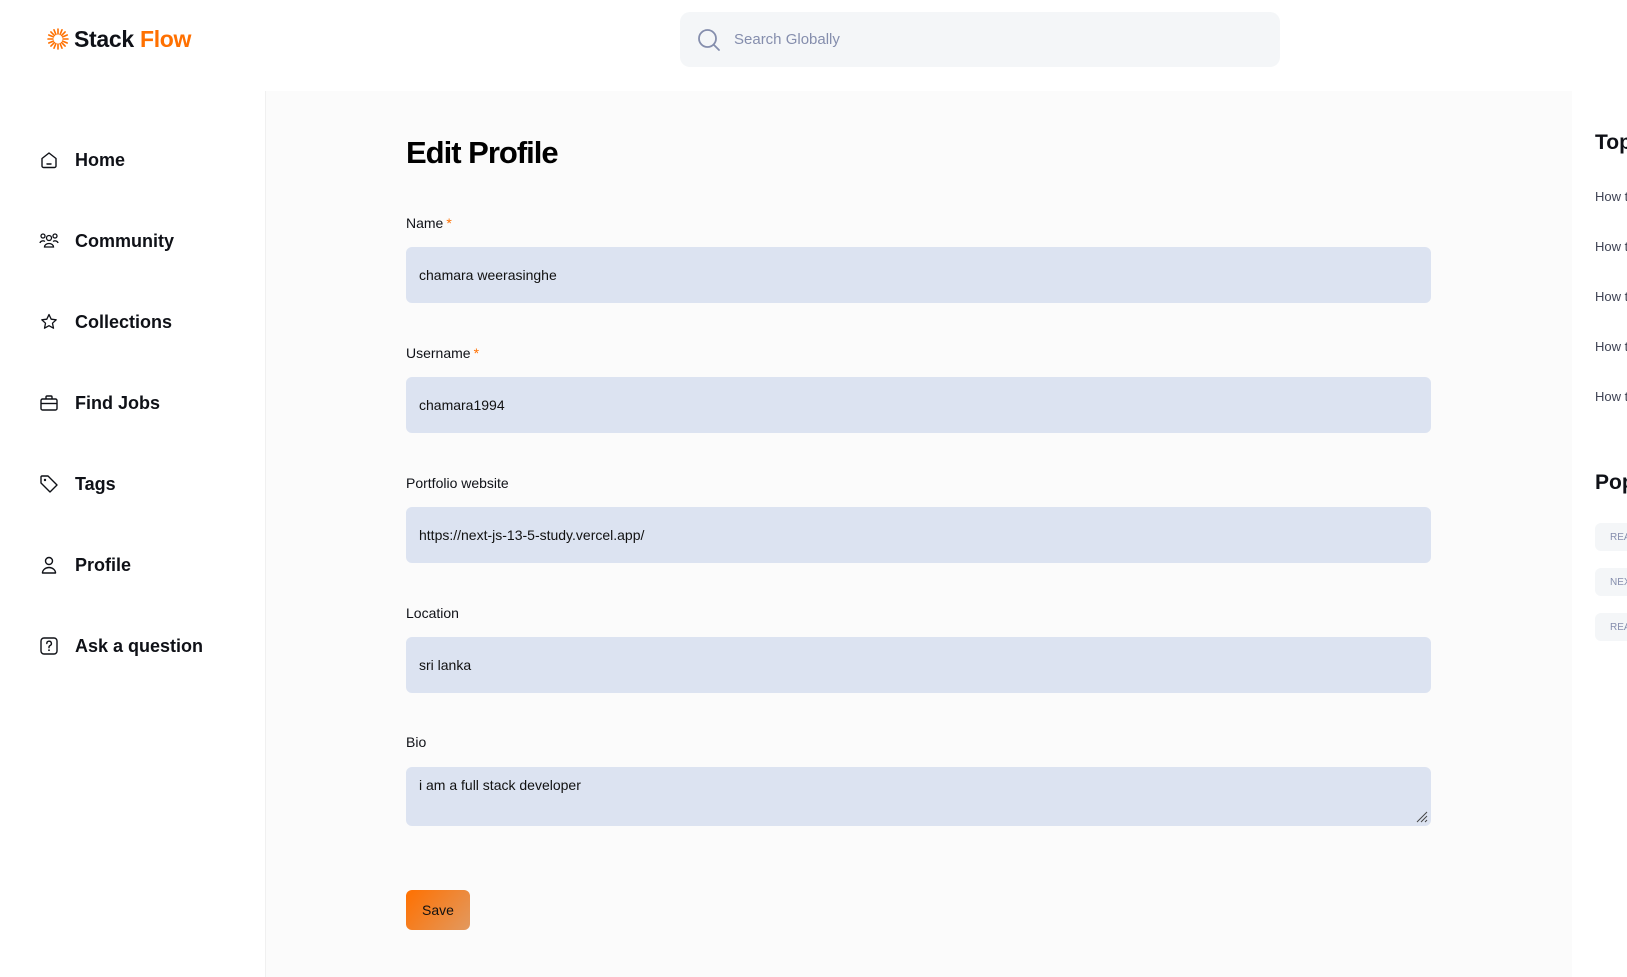 The height and width of the screenshot is (977, 1627). What do you see at coordinates (457, 483) in the screenshot?
I see `portfolio-label: Portfolio website` at bounding box center [457, 483].